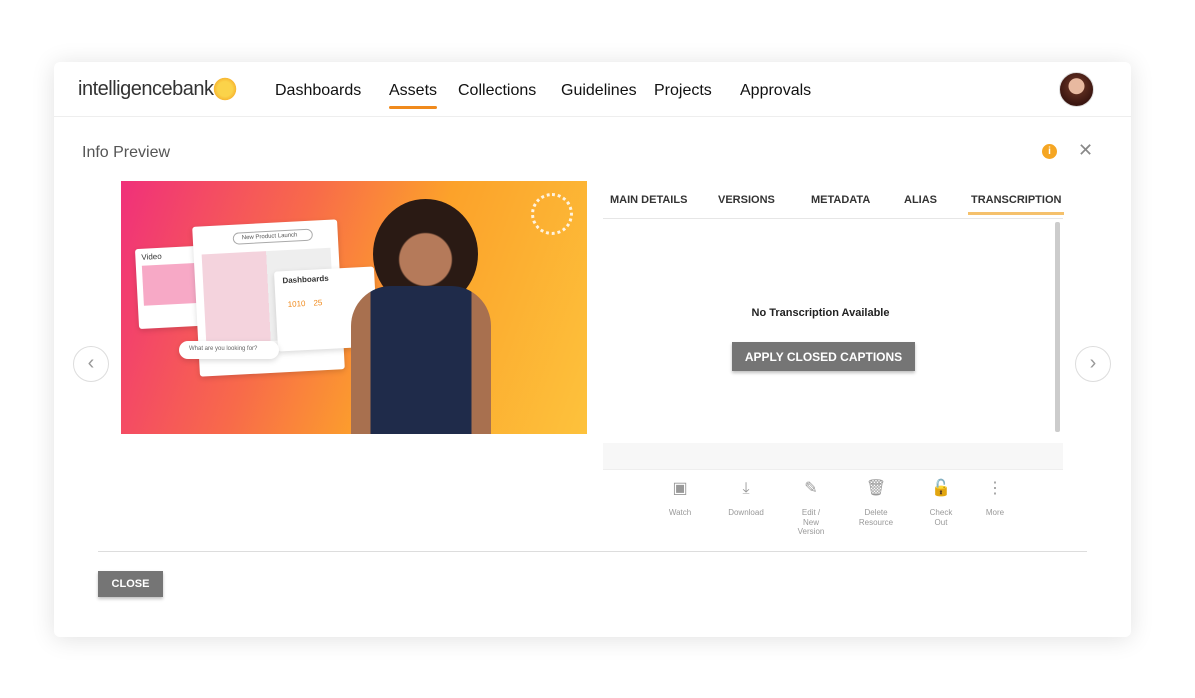 Image resolution: width=1195 pixels, height=698 pixels. What do you see at coordinates (1093, 364) in the screenshot?
I see `next-arrow-button: ›` at bounding box center [1093, 364].